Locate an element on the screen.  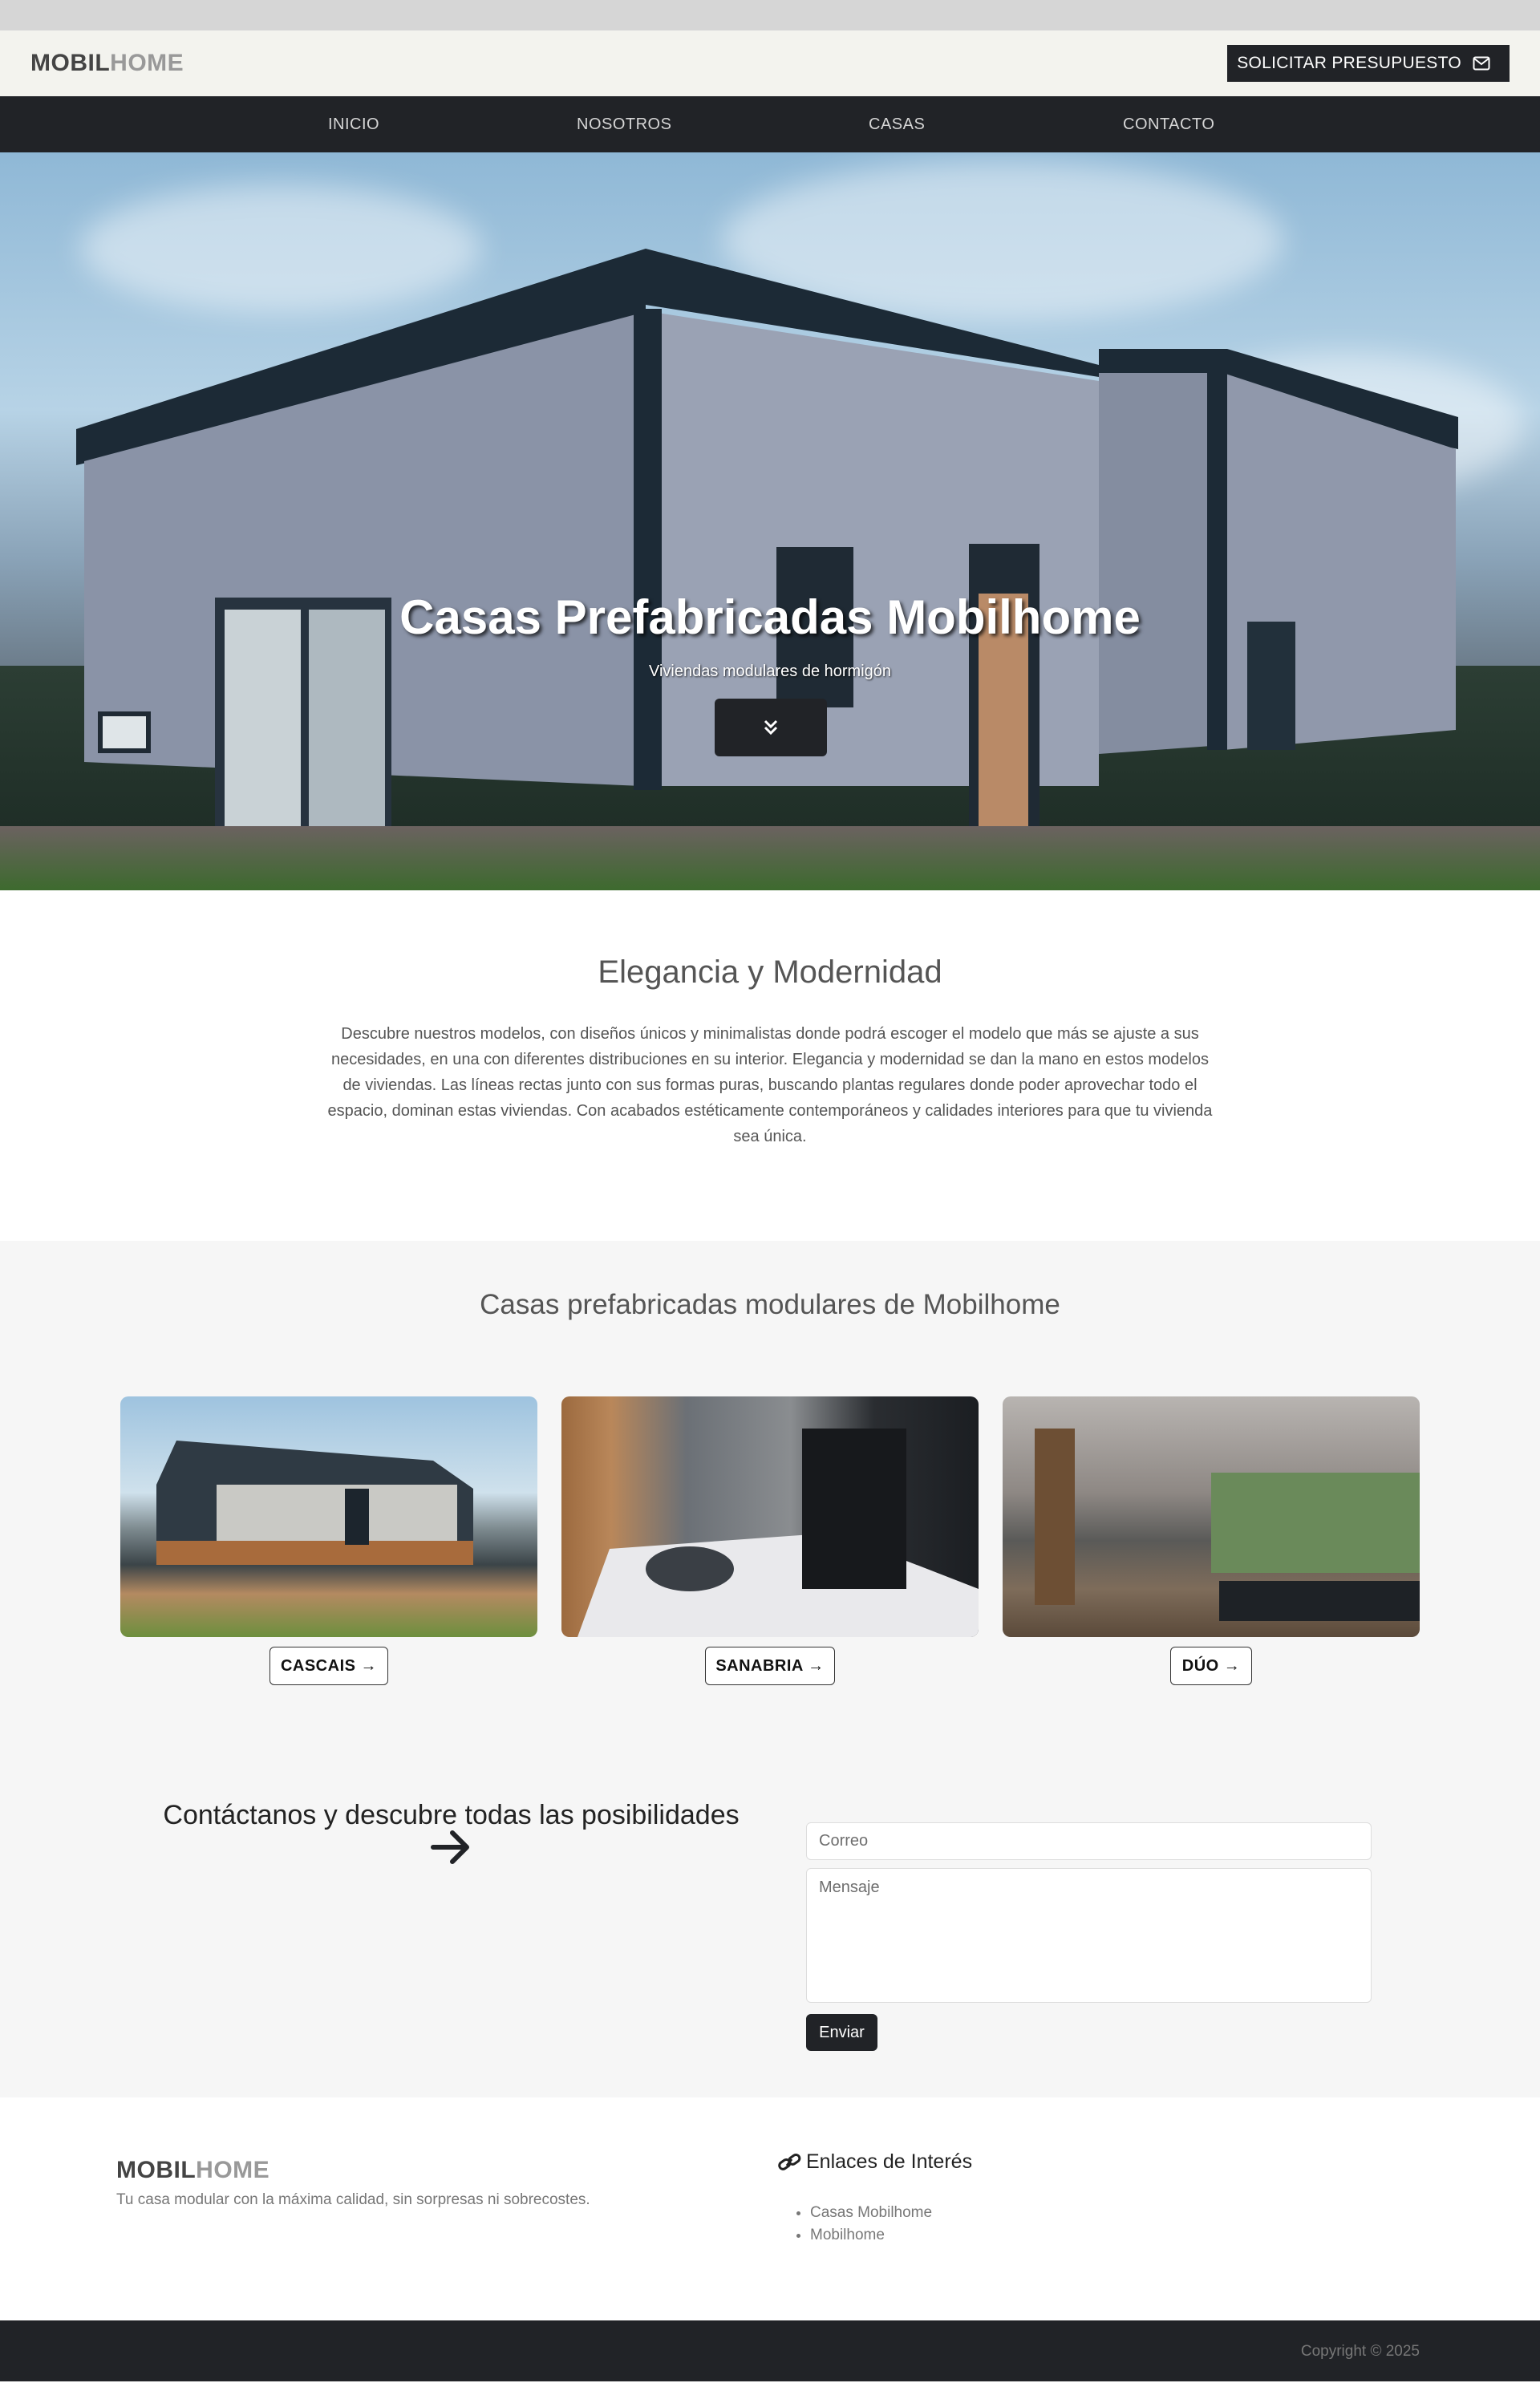
cascais-button: CASCAIS → is located at coordinates (329, 1666).